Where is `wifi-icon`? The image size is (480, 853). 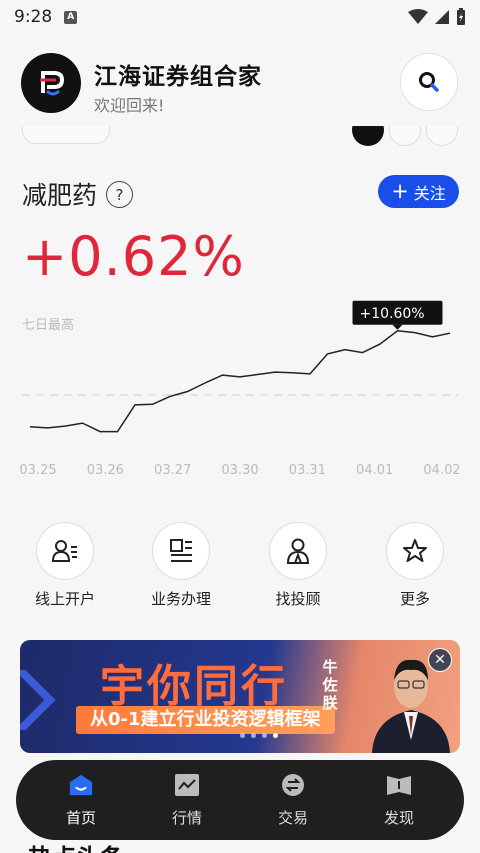 wifi-icon is located at coordinates (418, 16).